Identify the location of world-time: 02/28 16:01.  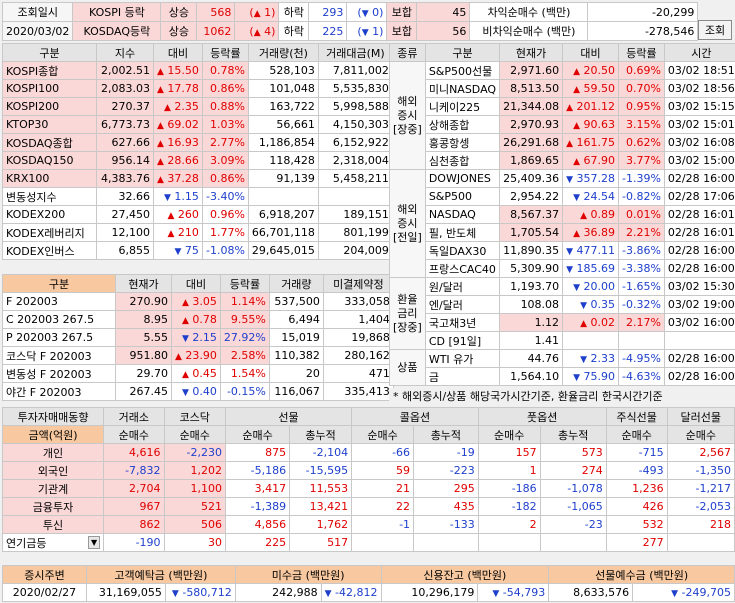
(699, 232).